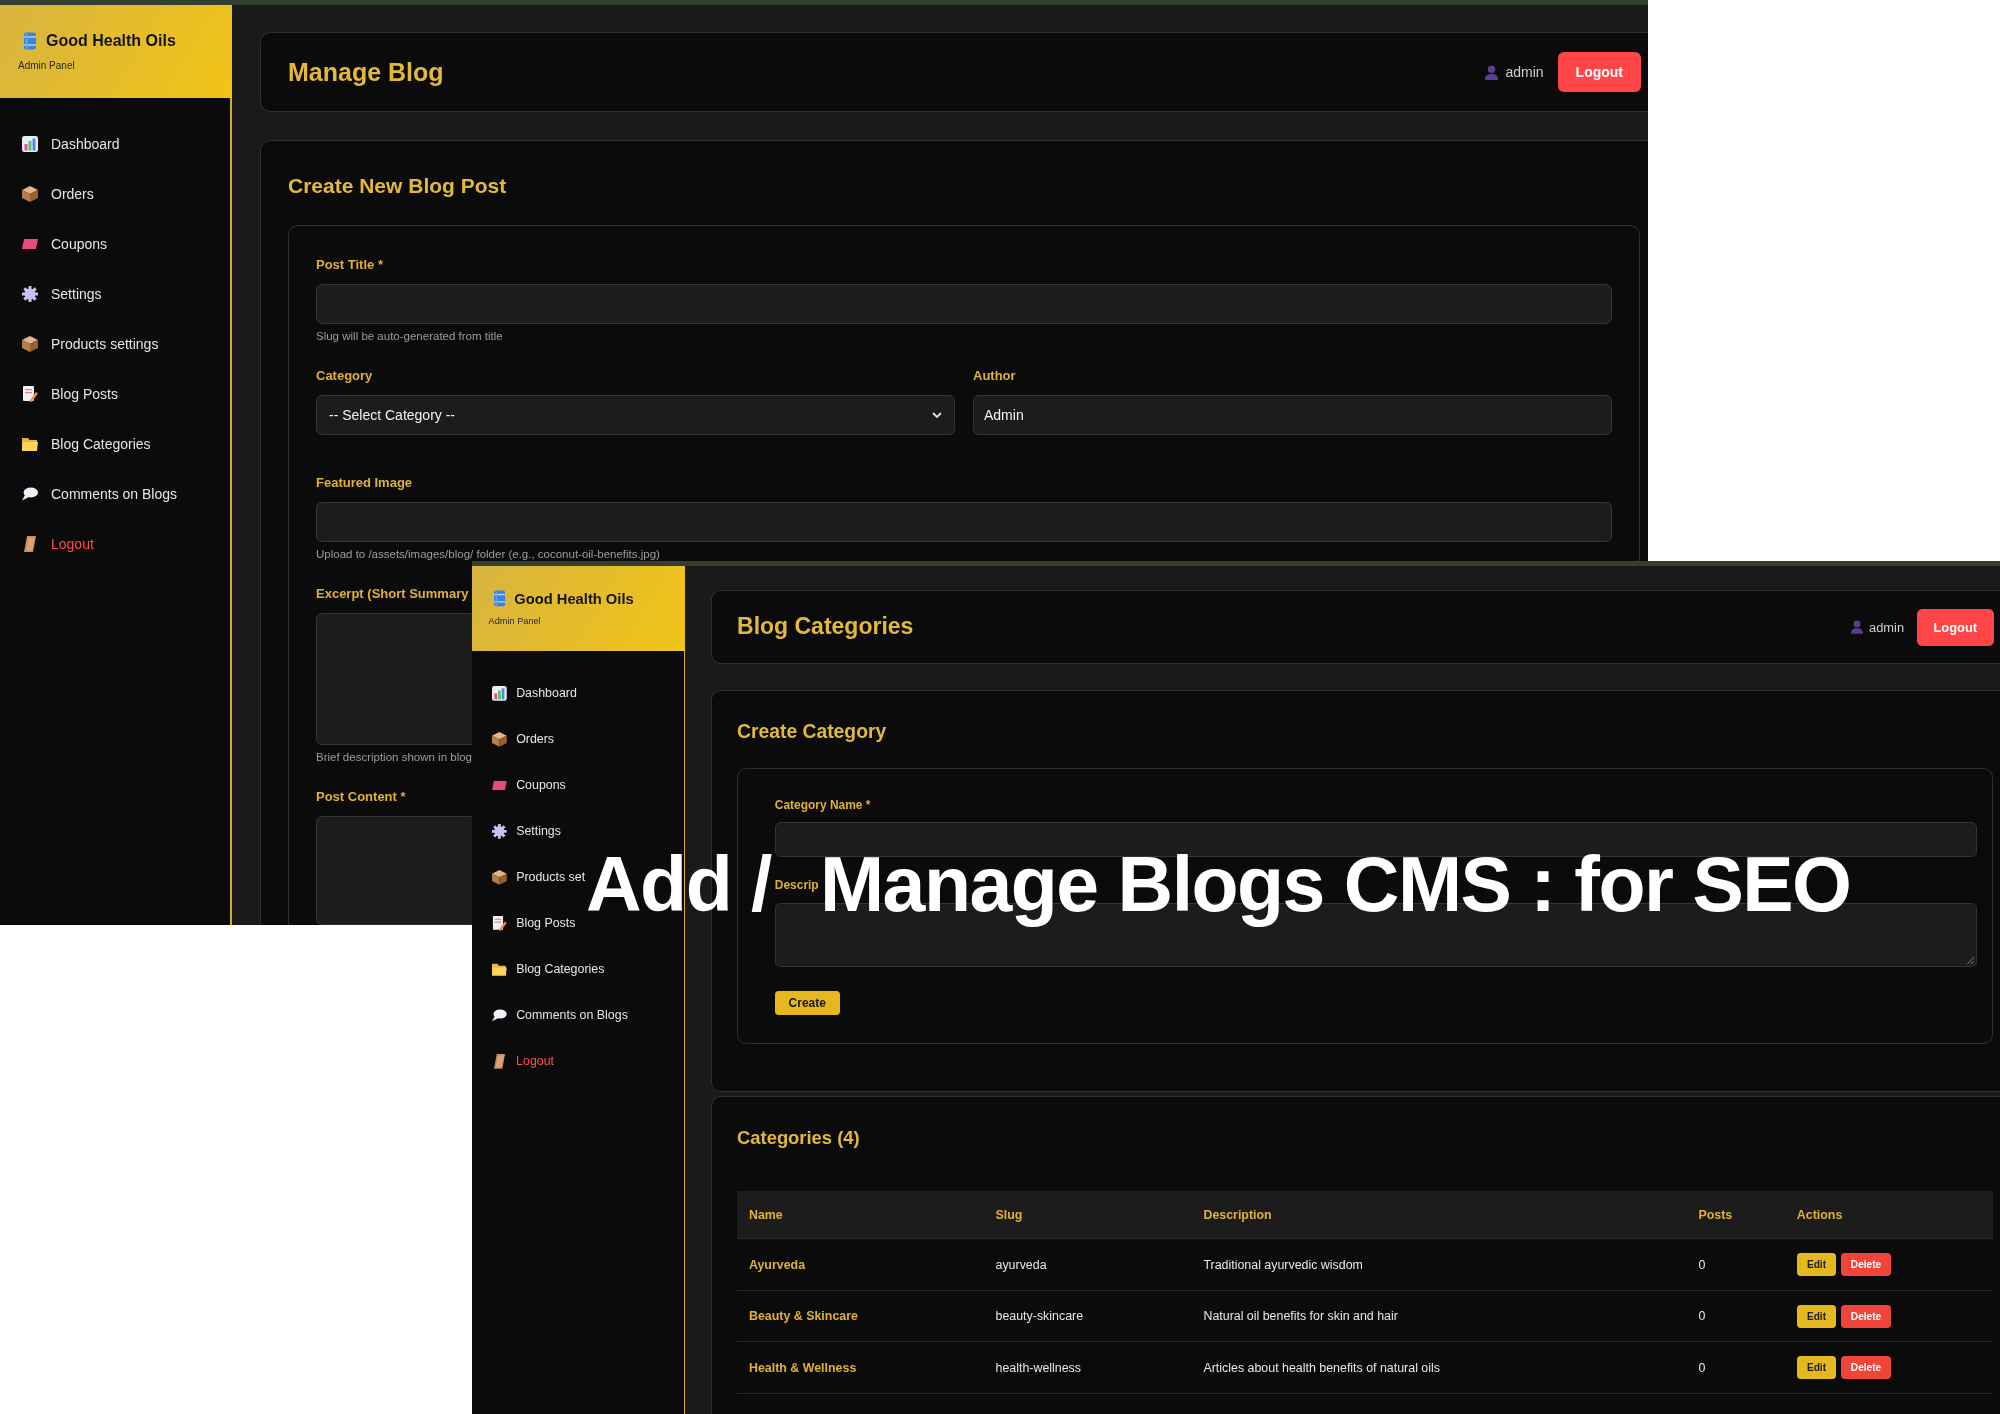 The width and height of the screenshot is (2000, 1414). Describe the element at coordinates (1292, 415) in the screenshot. I see `input-field: Admin` at that location.